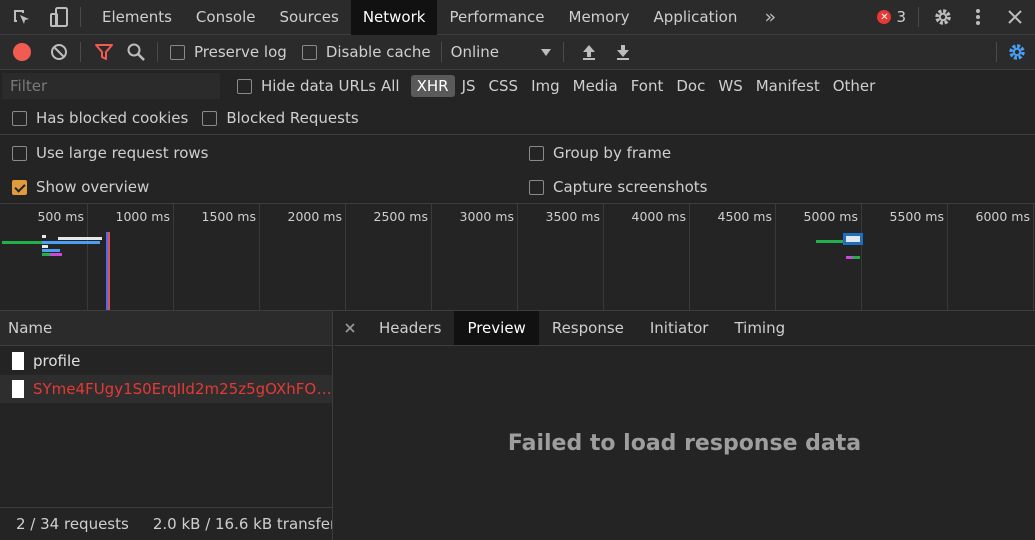  I want to click on has-blocked-cookies-checkbox: Has blocked cookies, so click(100, 118).